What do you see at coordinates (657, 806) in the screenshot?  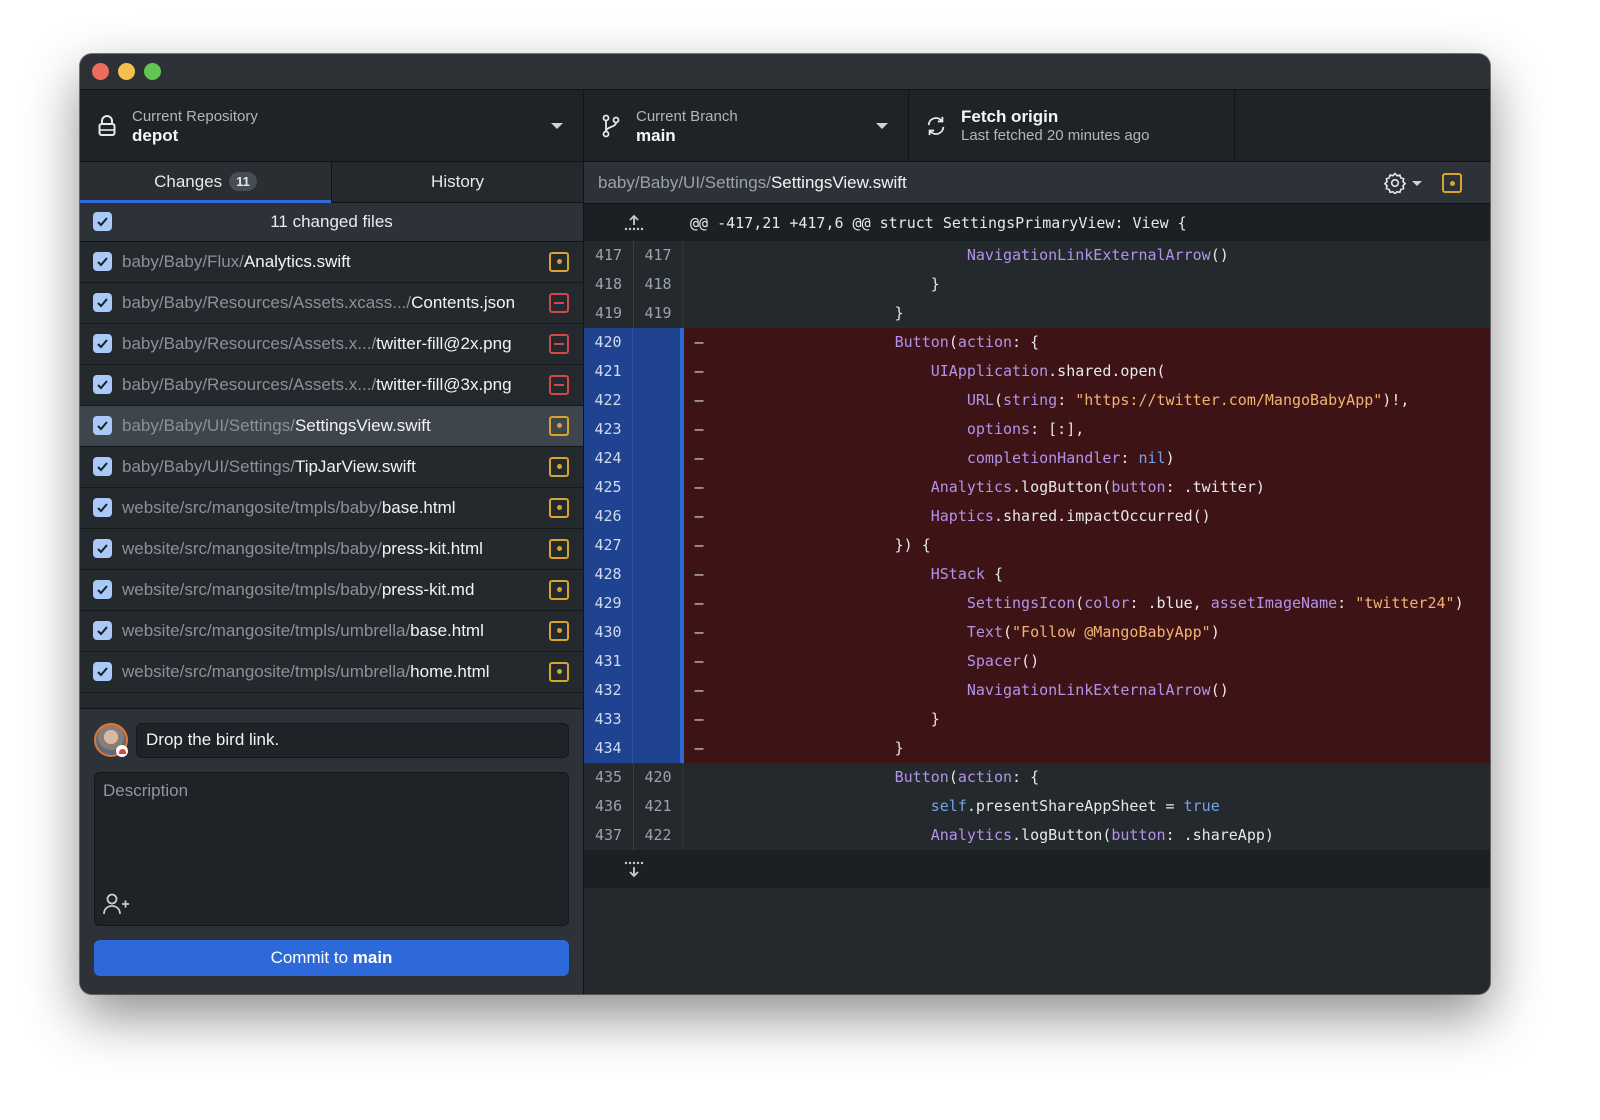 I see `new-line-number: 421` at bounding box center [657, 806].